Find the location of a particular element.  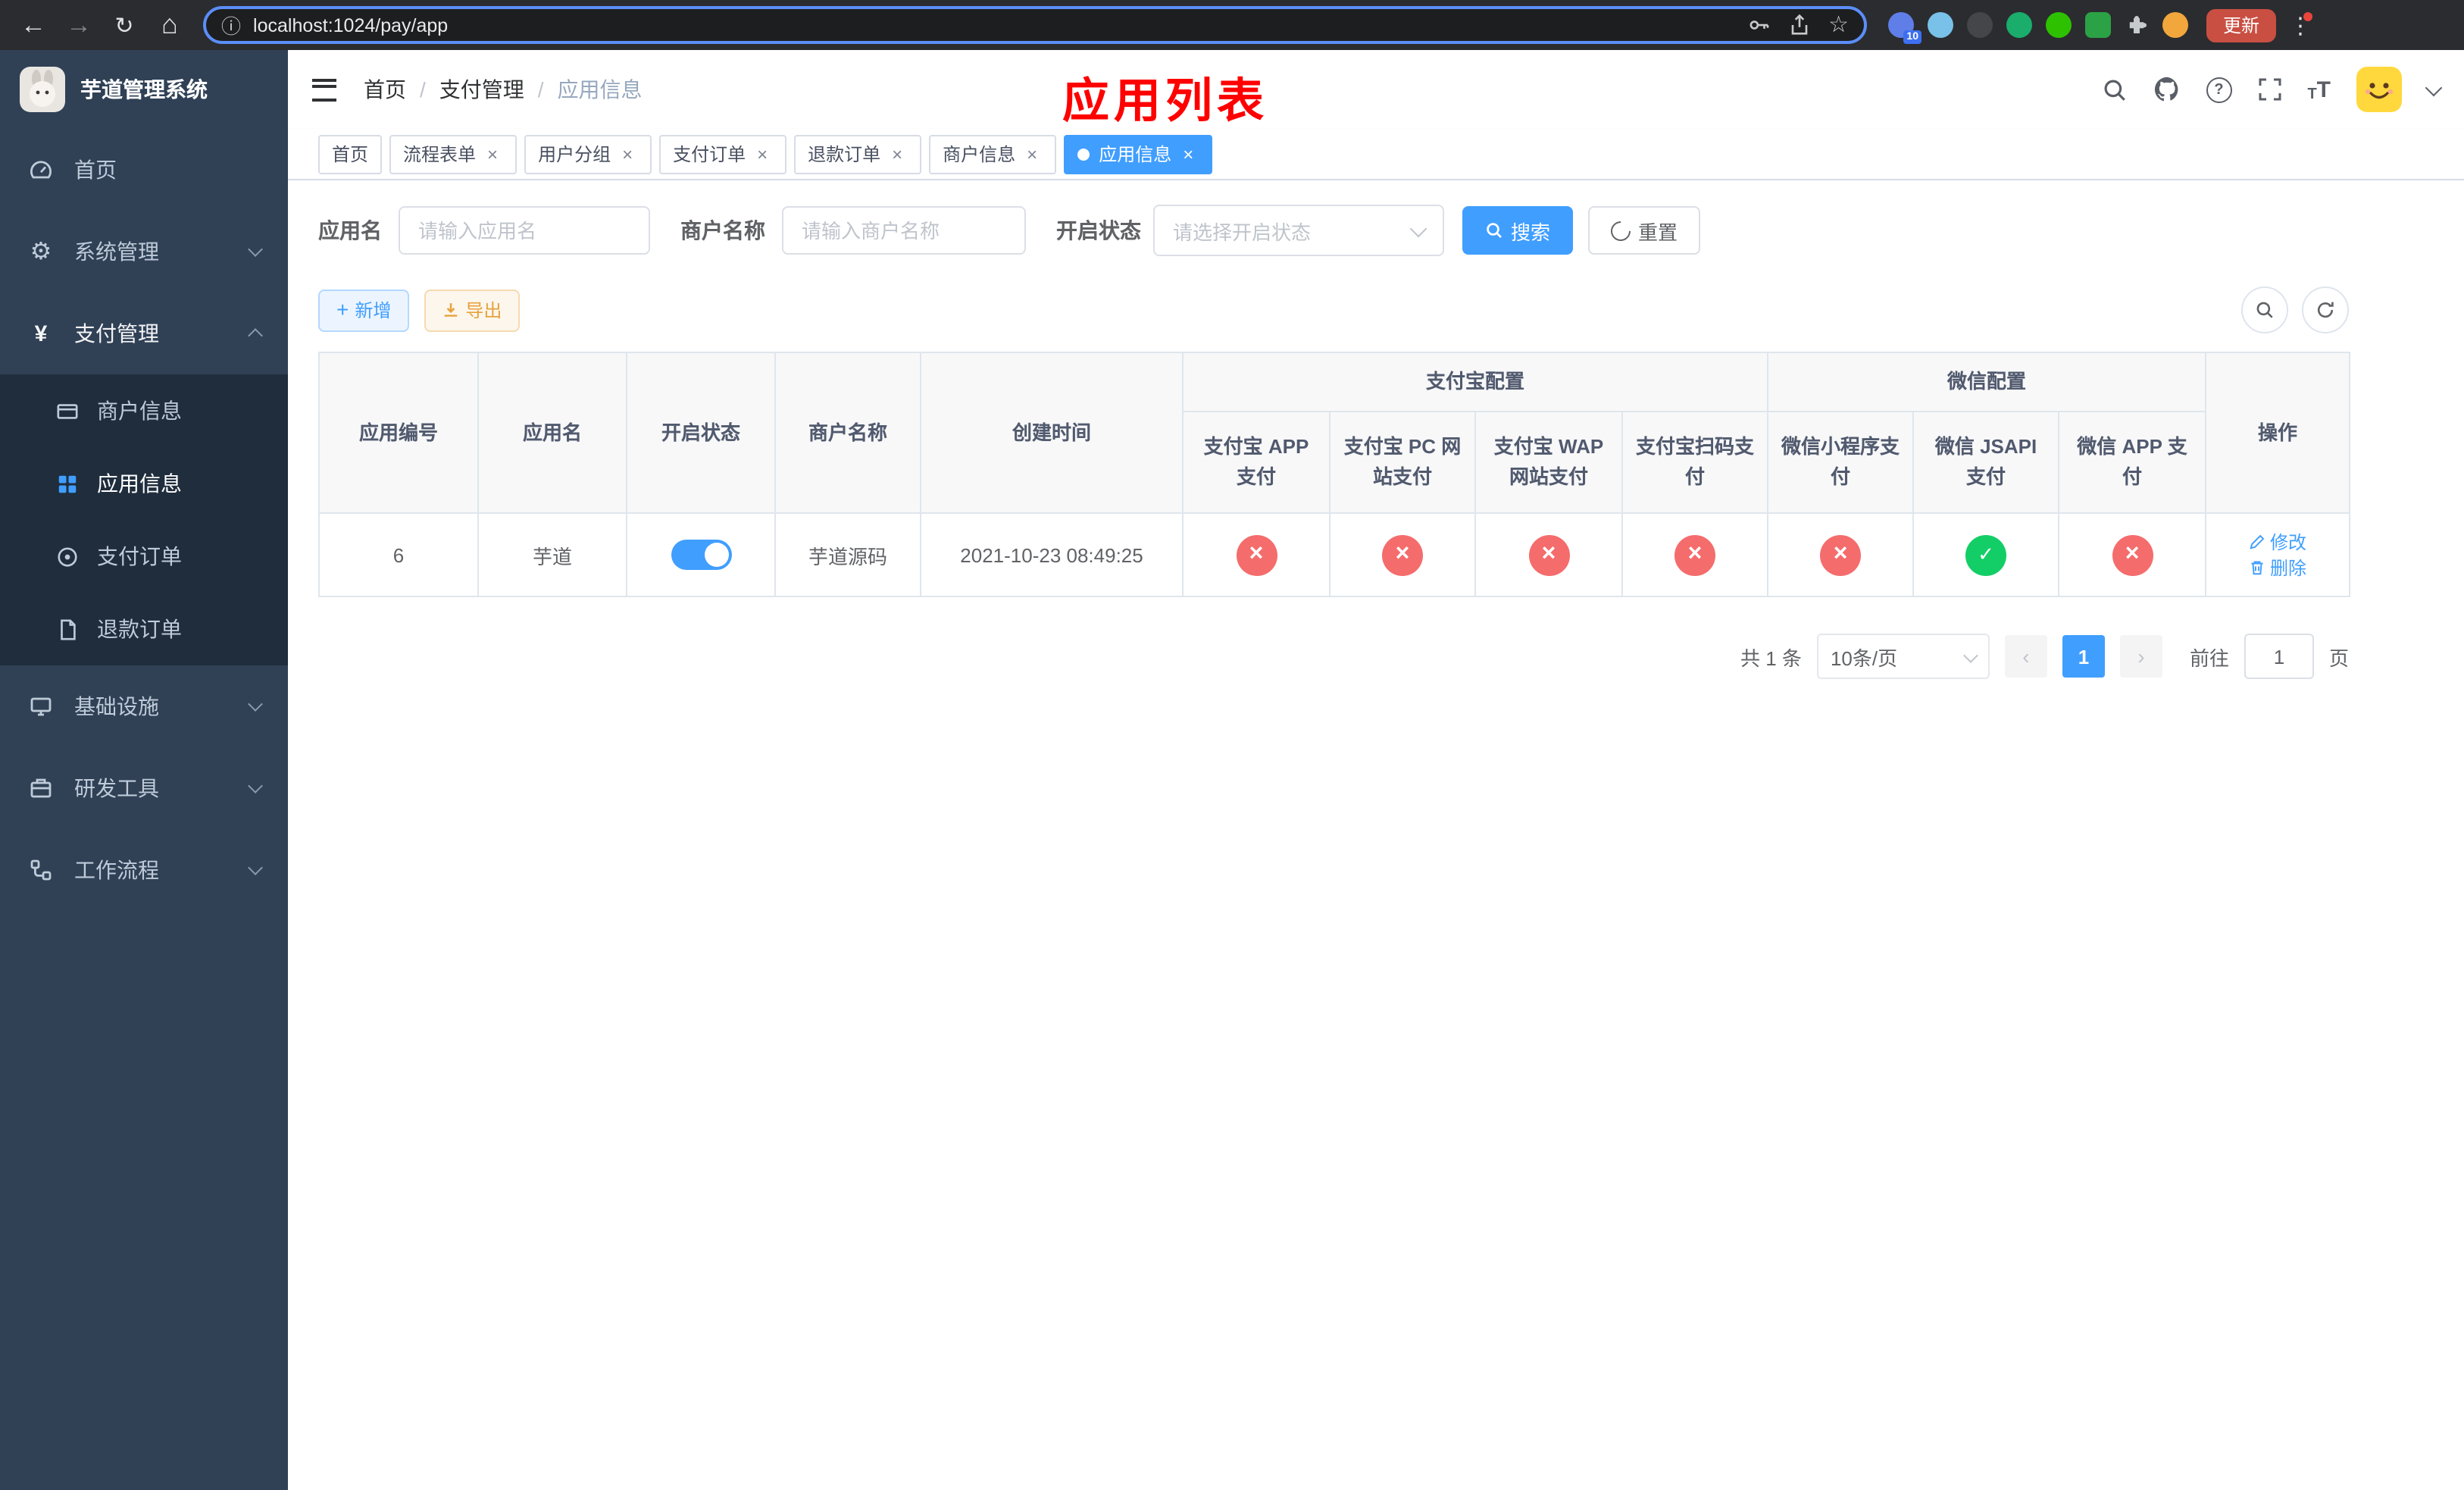

sidebar-item-home: 首页 is located at coordinates (144, 170).